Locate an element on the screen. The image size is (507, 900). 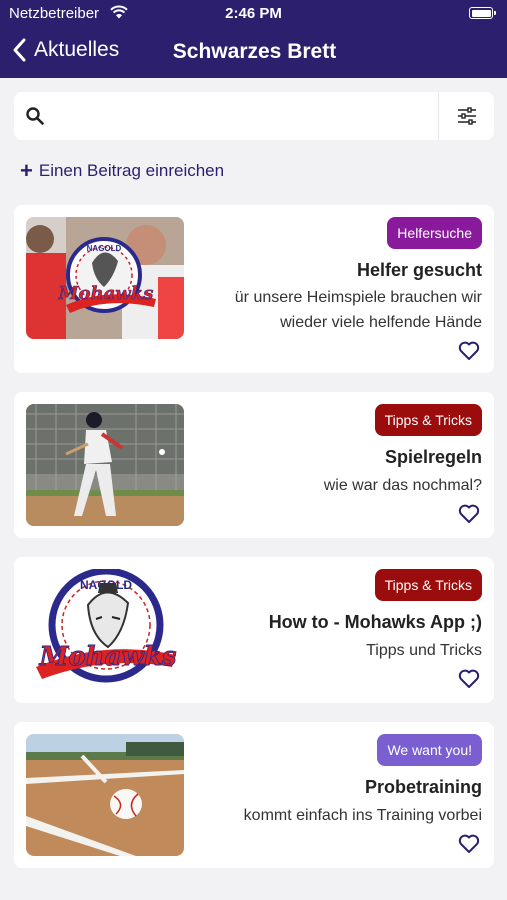
search-input is located at coordinates (245, 116).